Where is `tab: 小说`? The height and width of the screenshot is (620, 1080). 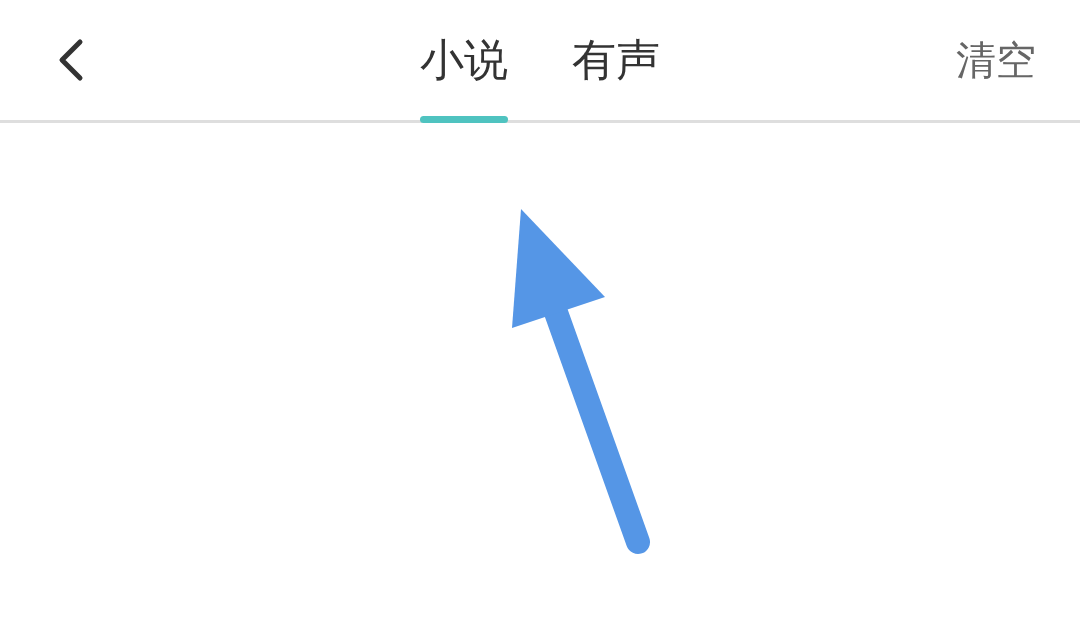
tab: 小说 is located at coordinates (464, 60).